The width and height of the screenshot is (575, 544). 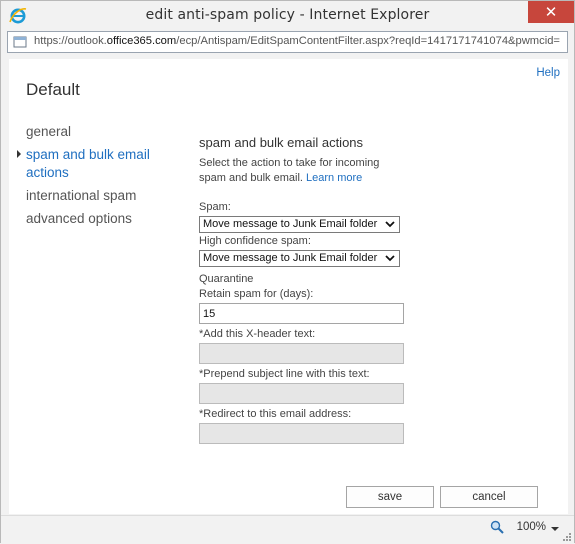 I want to click on nav-item-spam-actions: spam and bulk email actions, so click(x=96, y=164).